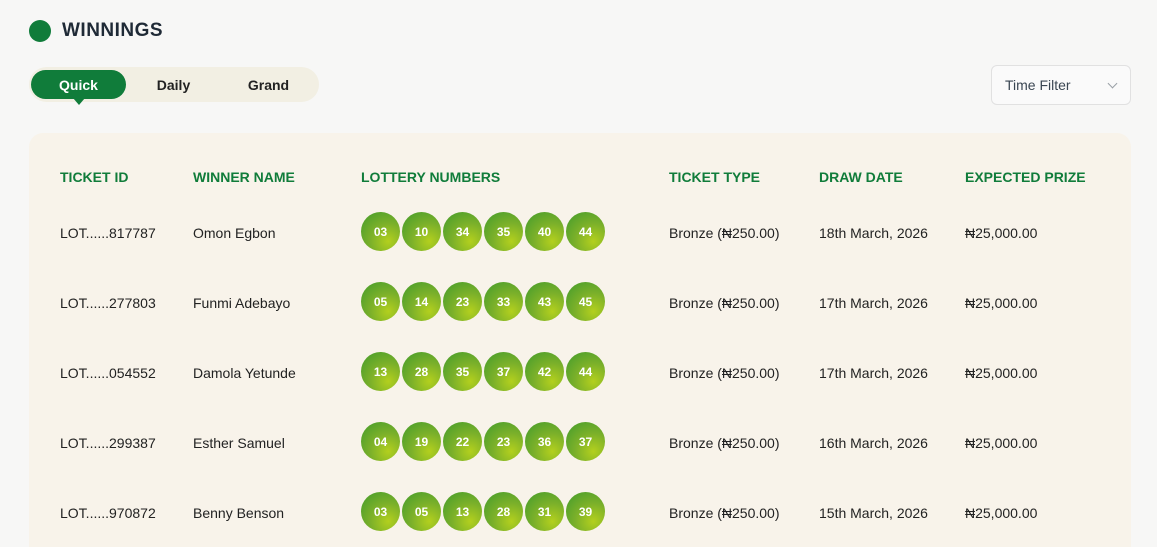  I want to click on lottery-ball: 31, so click(544, 511).